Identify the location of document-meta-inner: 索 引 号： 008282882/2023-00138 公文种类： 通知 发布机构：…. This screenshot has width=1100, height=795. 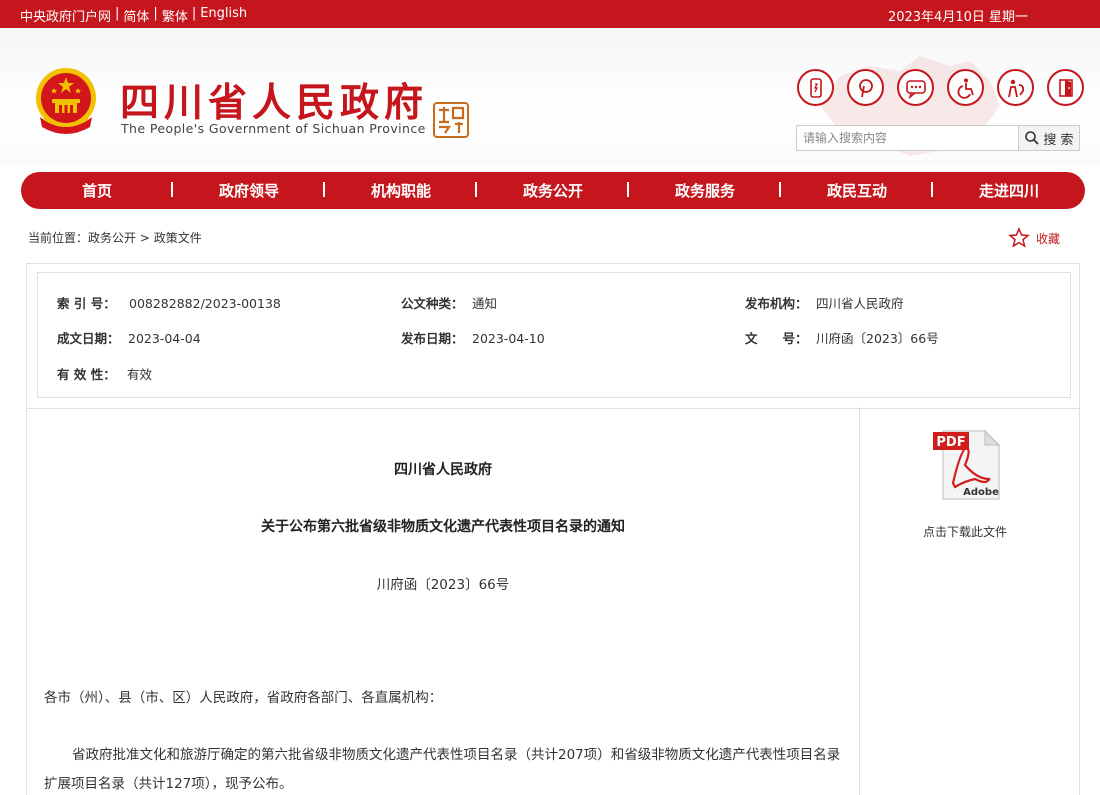
(554, 335).